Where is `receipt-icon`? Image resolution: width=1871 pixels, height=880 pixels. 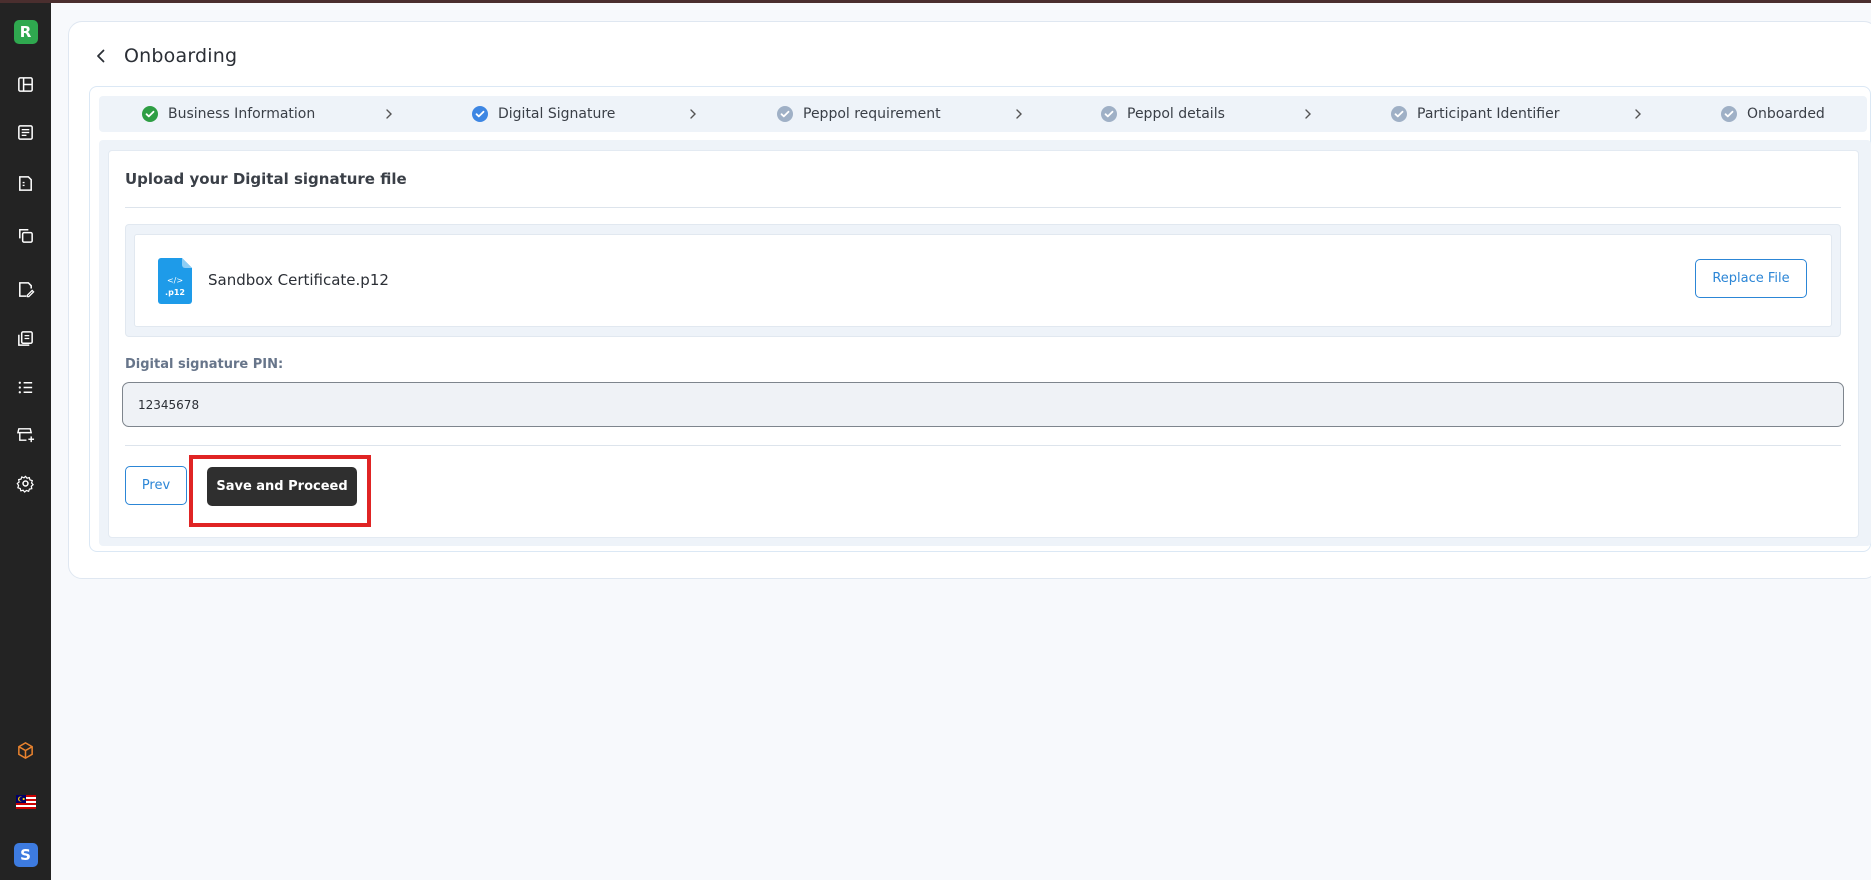
receipt-icon is located at coordinates (25, 183).